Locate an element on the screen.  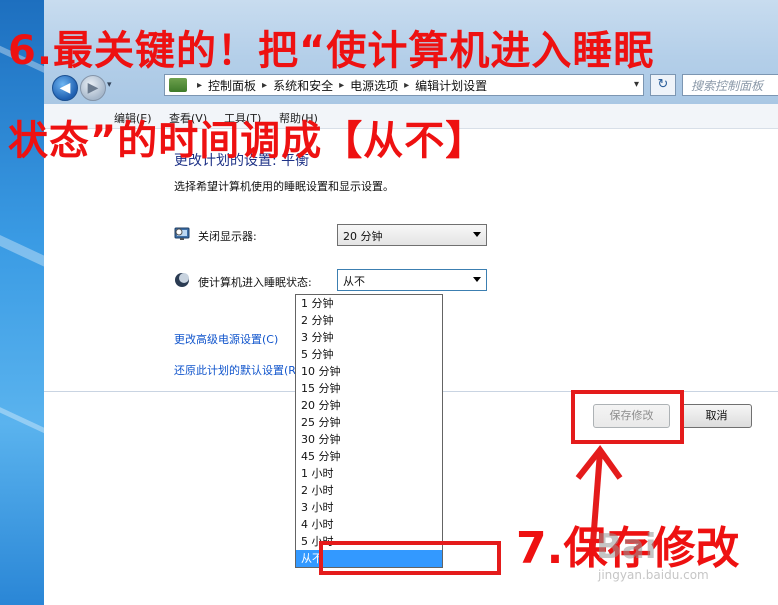
refresh-button: ↻ is located at coordinates (663, 85).